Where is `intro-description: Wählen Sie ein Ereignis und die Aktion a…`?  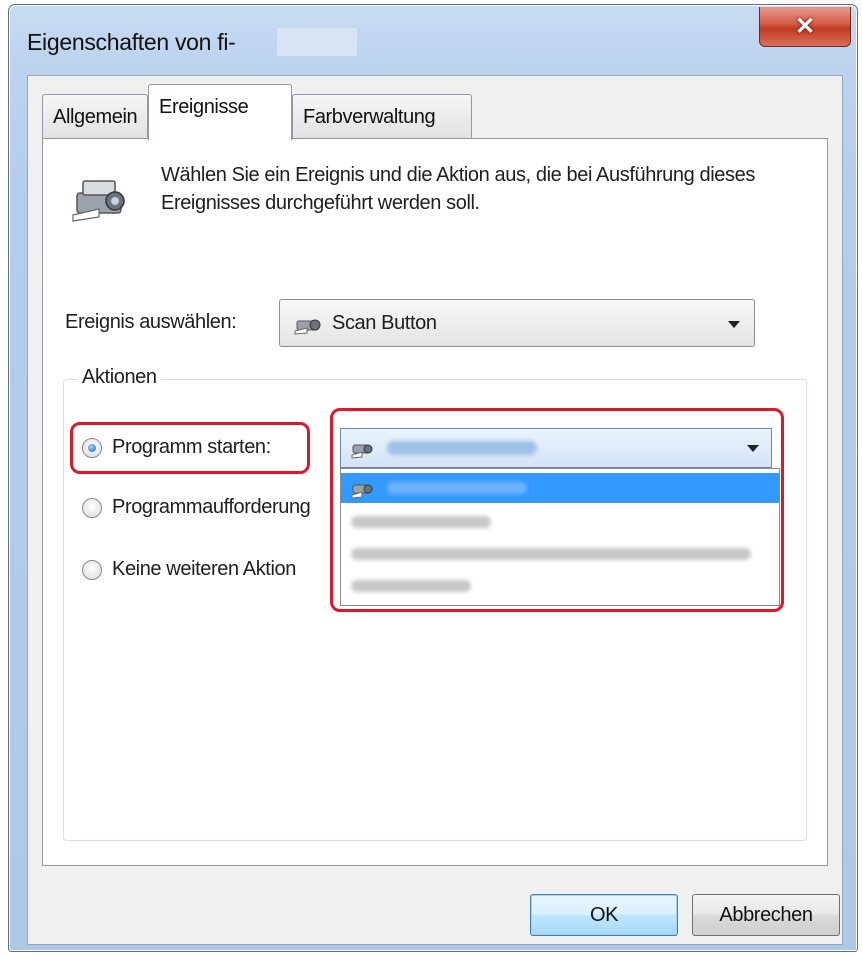 intro-description: Wählen Sie ein Ereignis und die Aktion a… is located at coordinates (458, 189).